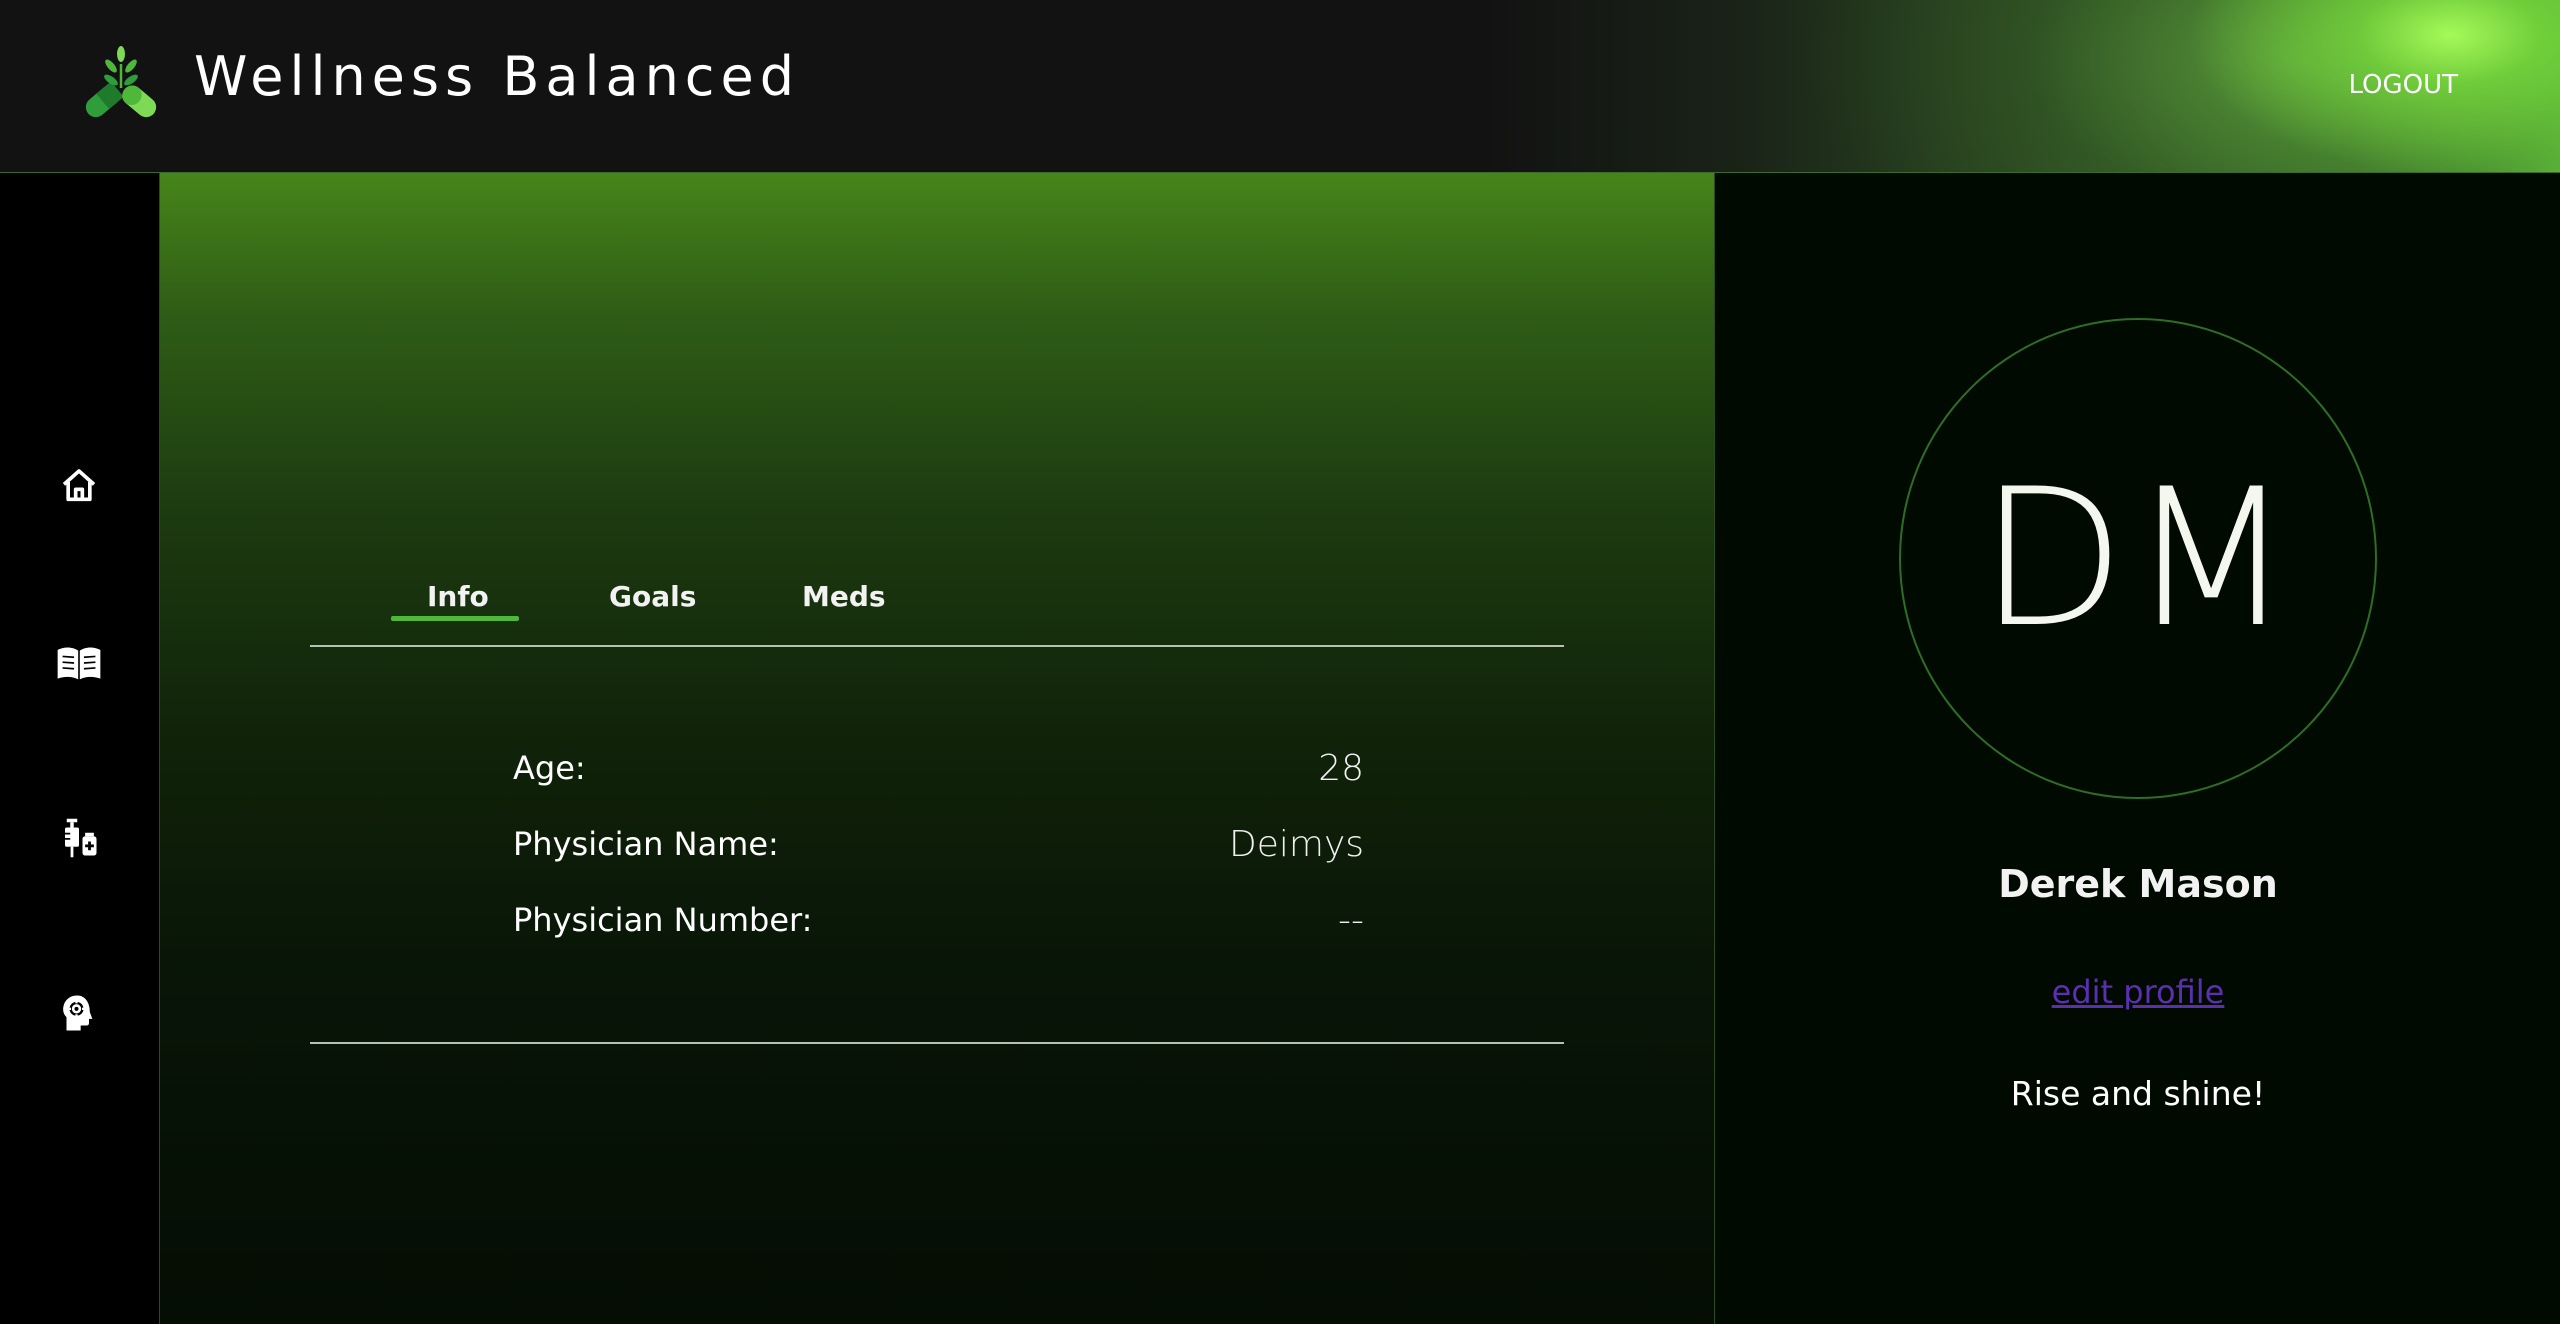 The image size is (2560, 1324). What do you see at coordinates (844, 597) in the screenshot?
I see `tab-meds: Meds` at bounding box center [844, 597].